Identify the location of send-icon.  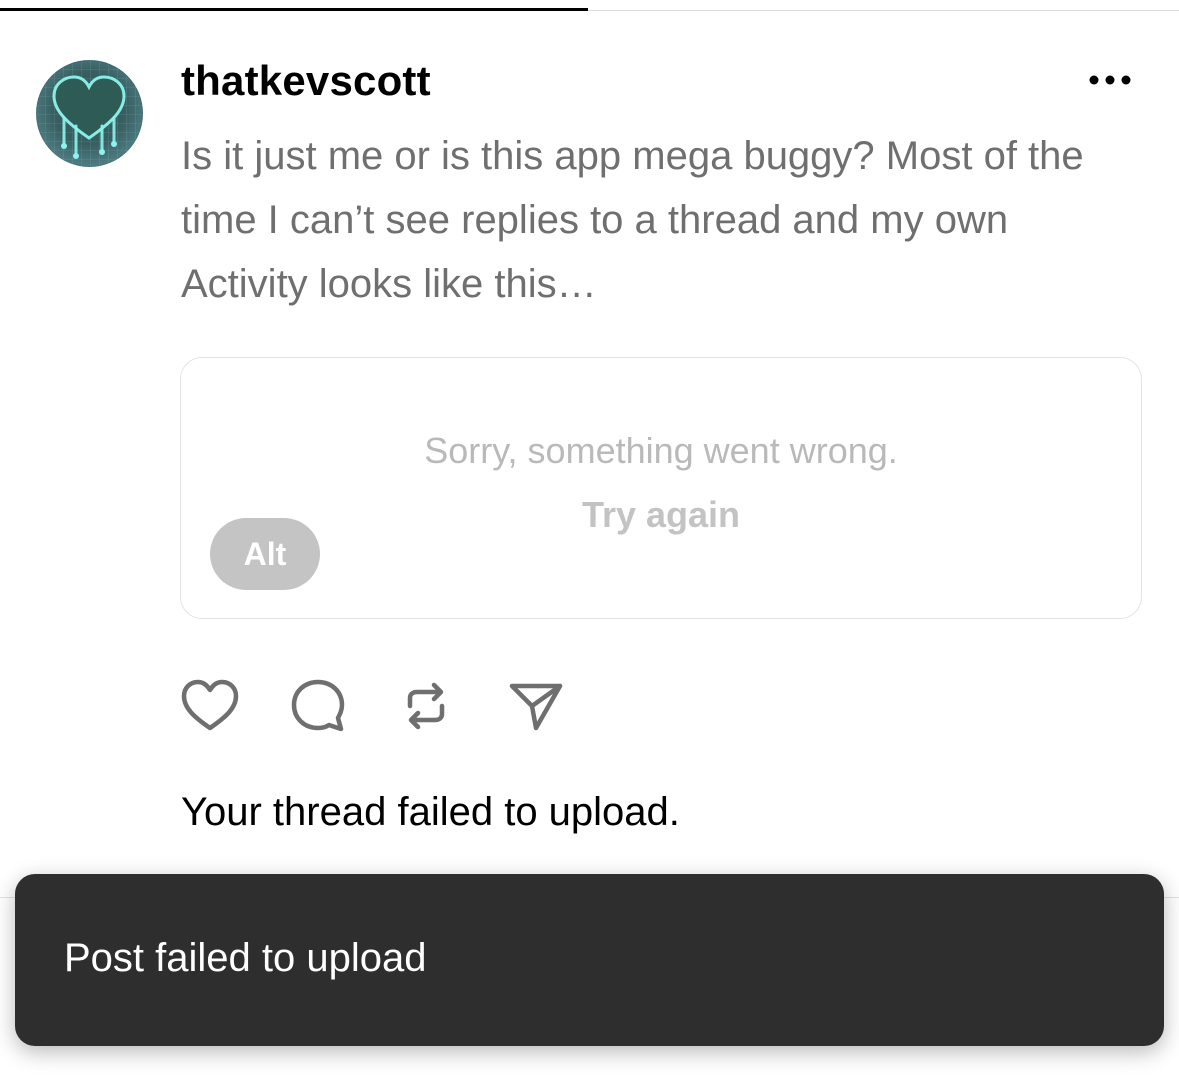
(536, 707).